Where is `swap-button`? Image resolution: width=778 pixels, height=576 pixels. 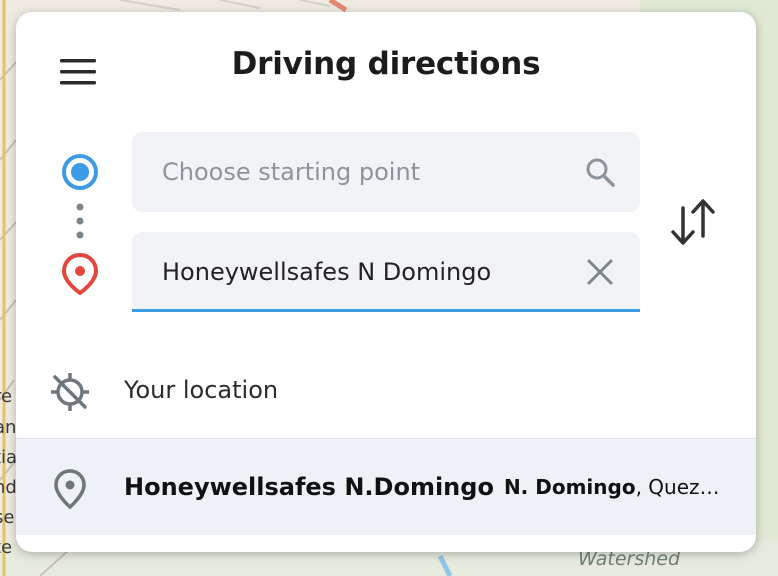
swap-button is located at coordinates (693, 221).